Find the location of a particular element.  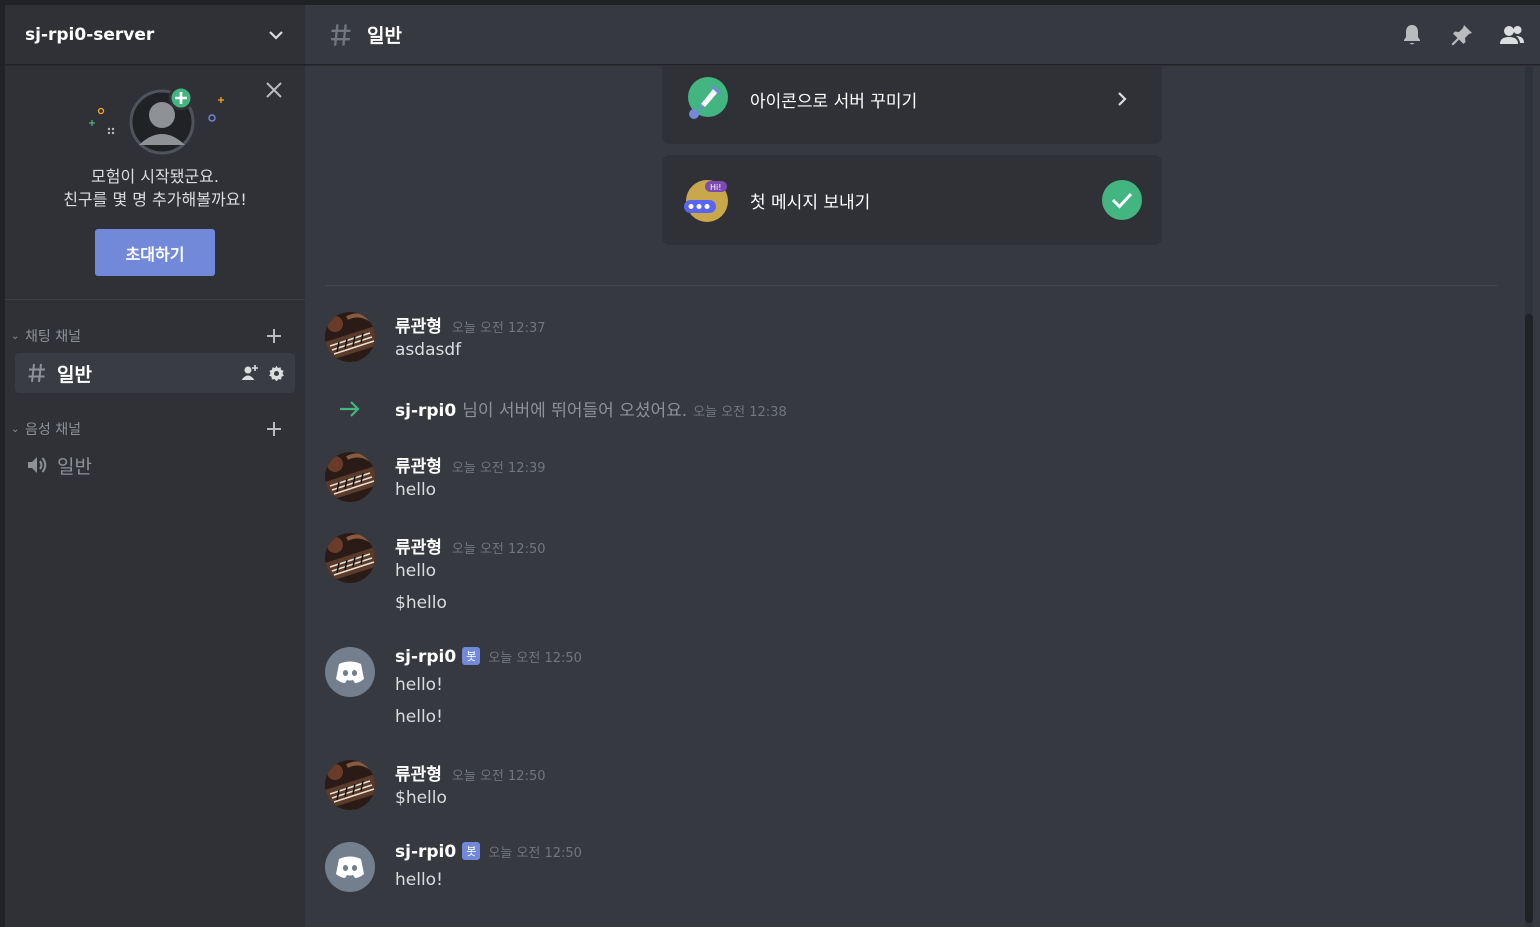

join-text: sj-rpi0 님이 서버에 뛰어들어 오셨어요. 오늘 오전 12:38 is located at coordinates (591, 408).